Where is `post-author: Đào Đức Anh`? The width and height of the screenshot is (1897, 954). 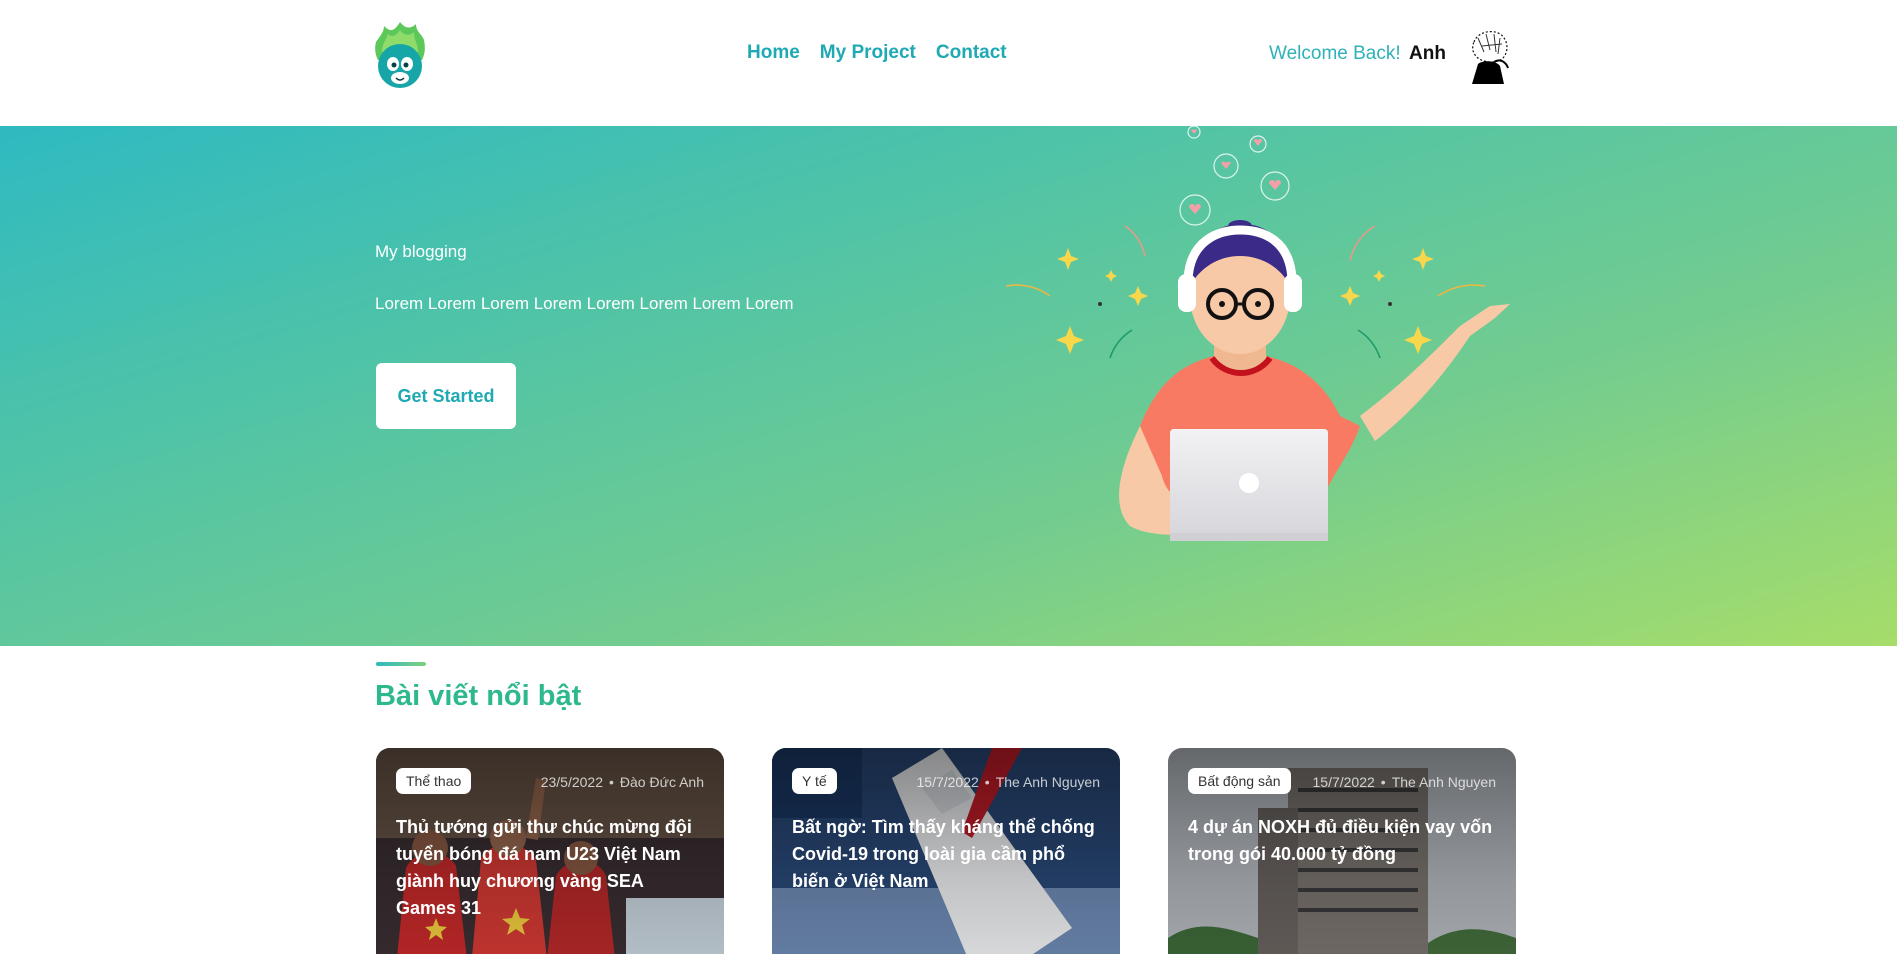 post-author: Đào Đức Anh is located at coordinates (661, 782).